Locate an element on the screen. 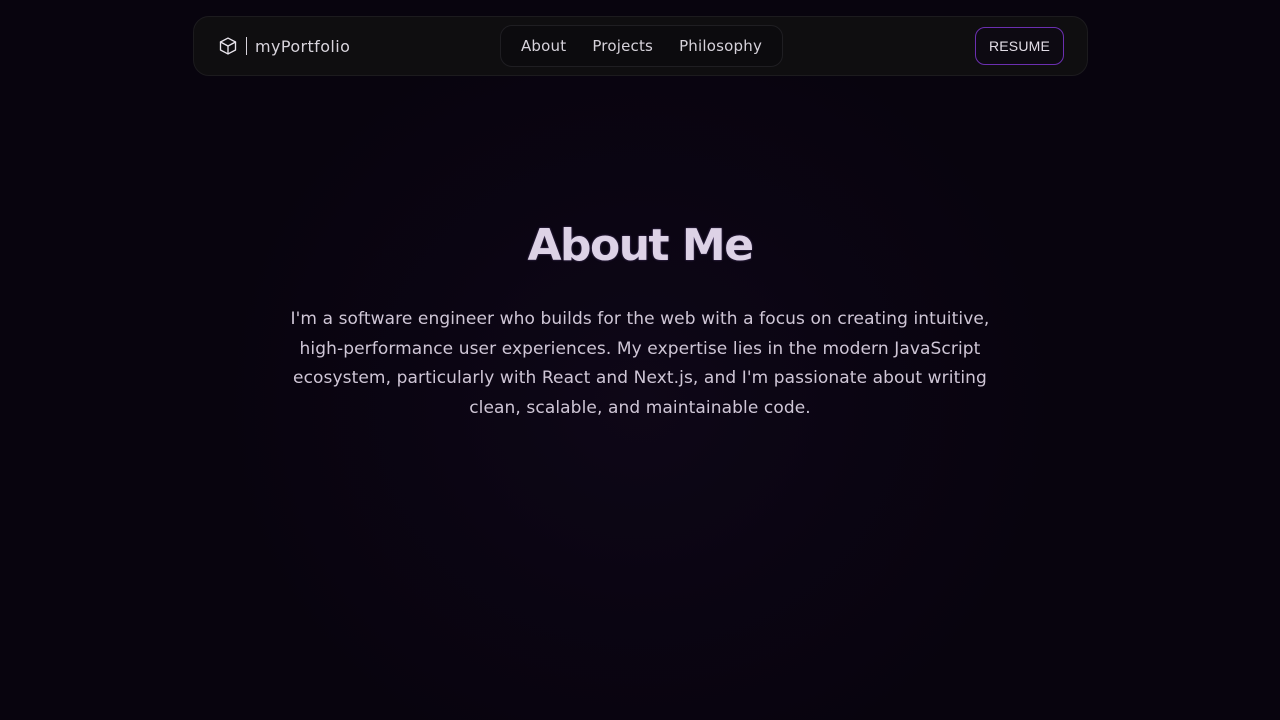  nav-link-projects: Projects is located at coordinates (622, 46).